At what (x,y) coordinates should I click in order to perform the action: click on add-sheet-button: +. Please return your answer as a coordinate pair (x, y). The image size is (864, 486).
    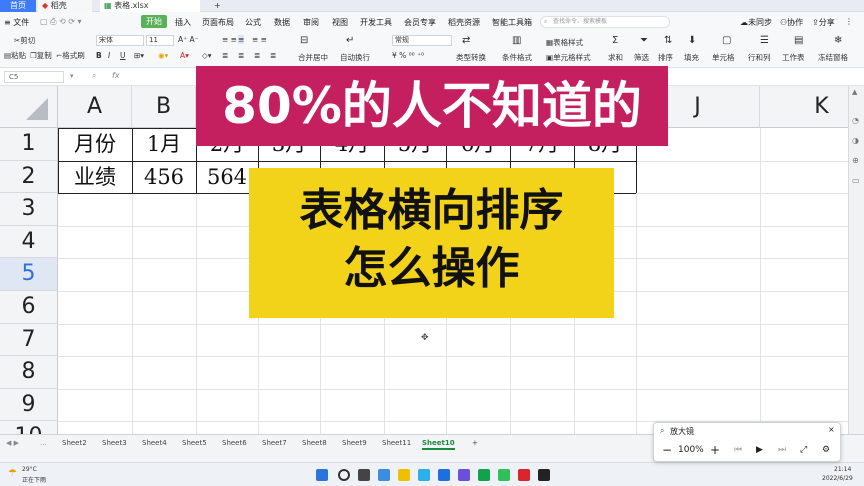
    Looking at the image, I should click on (475, 443).